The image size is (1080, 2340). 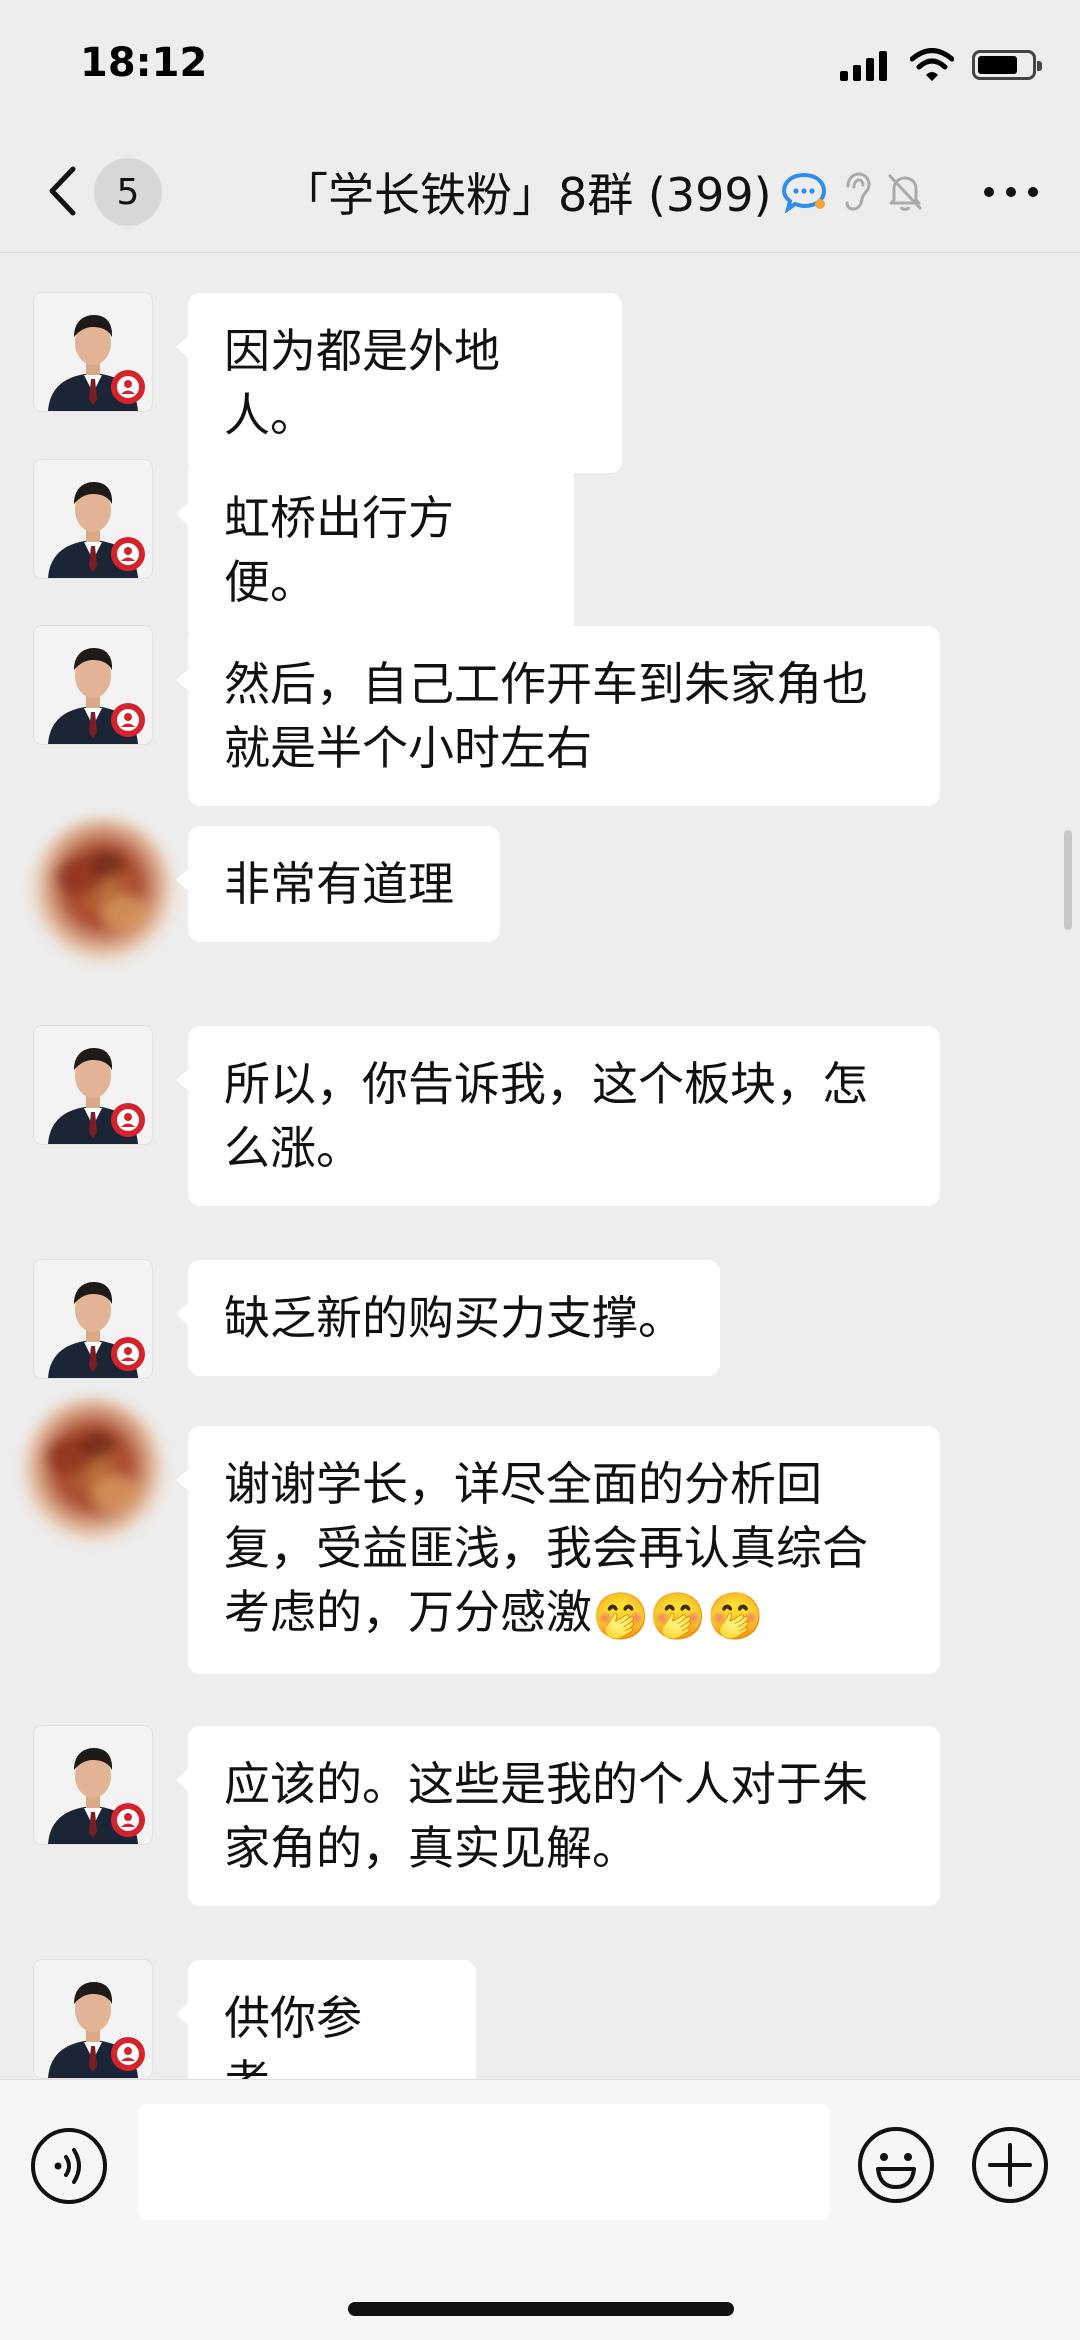 I want to click on message-bubble: 谢谢学长，详尽全面的分析回复，受益匪浅，我会再认真综合考虑的，万分感激🤭🤭🤭, so click(x=558, y=1550).